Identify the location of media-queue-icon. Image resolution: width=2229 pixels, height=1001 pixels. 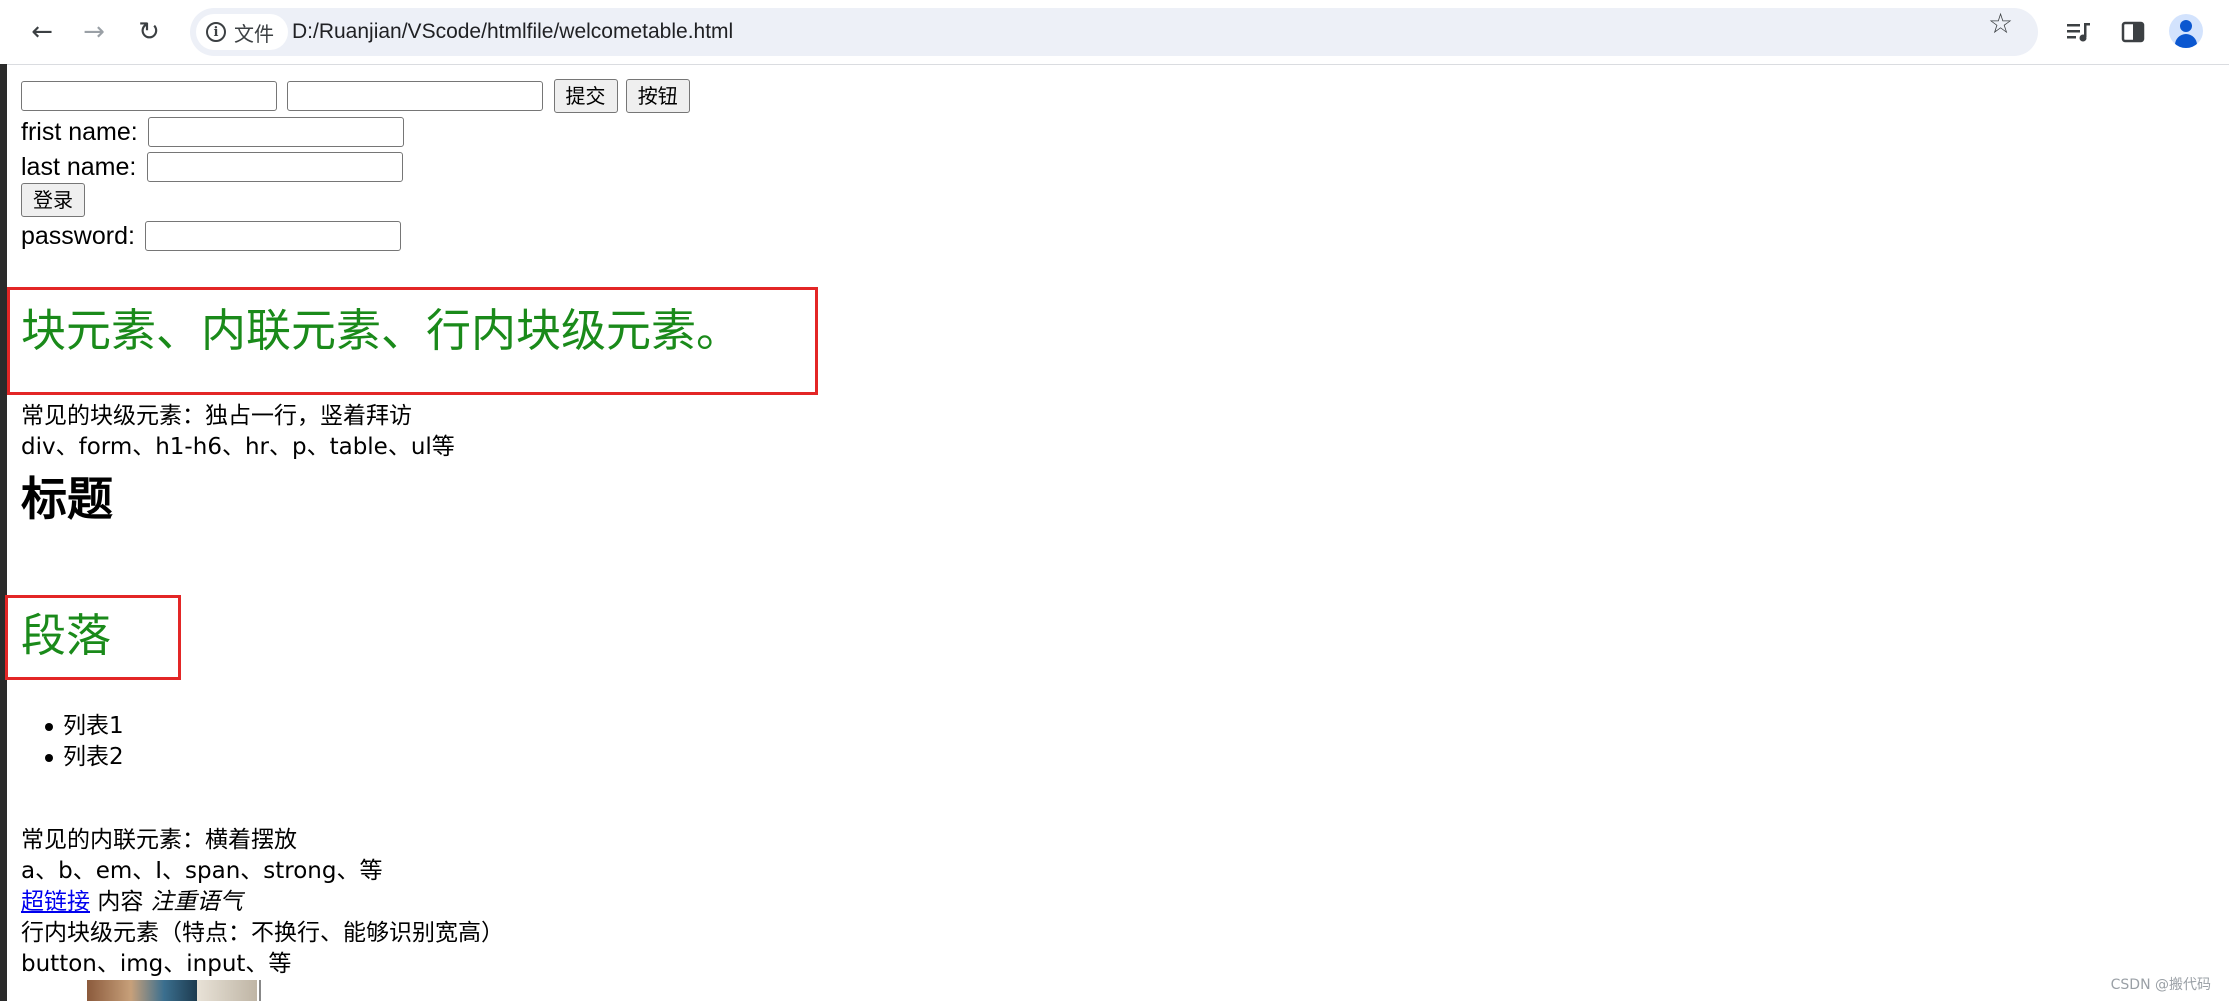
(2079, 32).